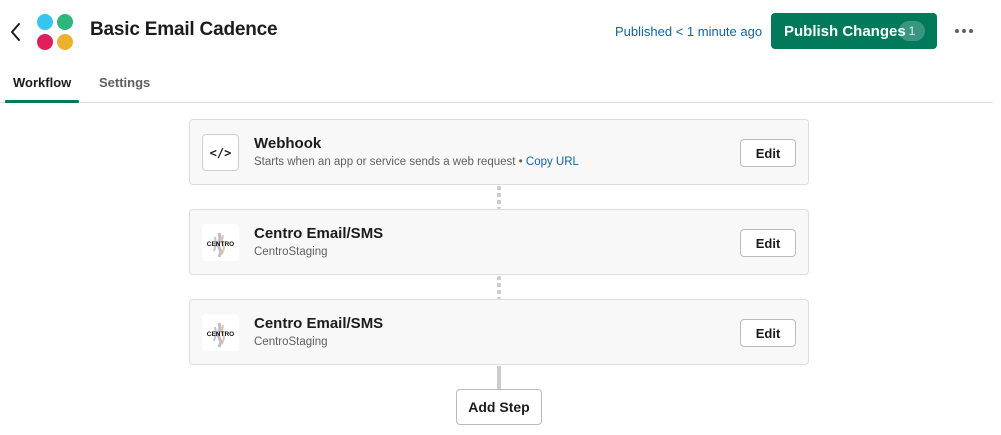  What do you see at coordinates (912, 31) in the screenshot?
I see `publish-count-badge: 1` at bounding box center [912, 31].